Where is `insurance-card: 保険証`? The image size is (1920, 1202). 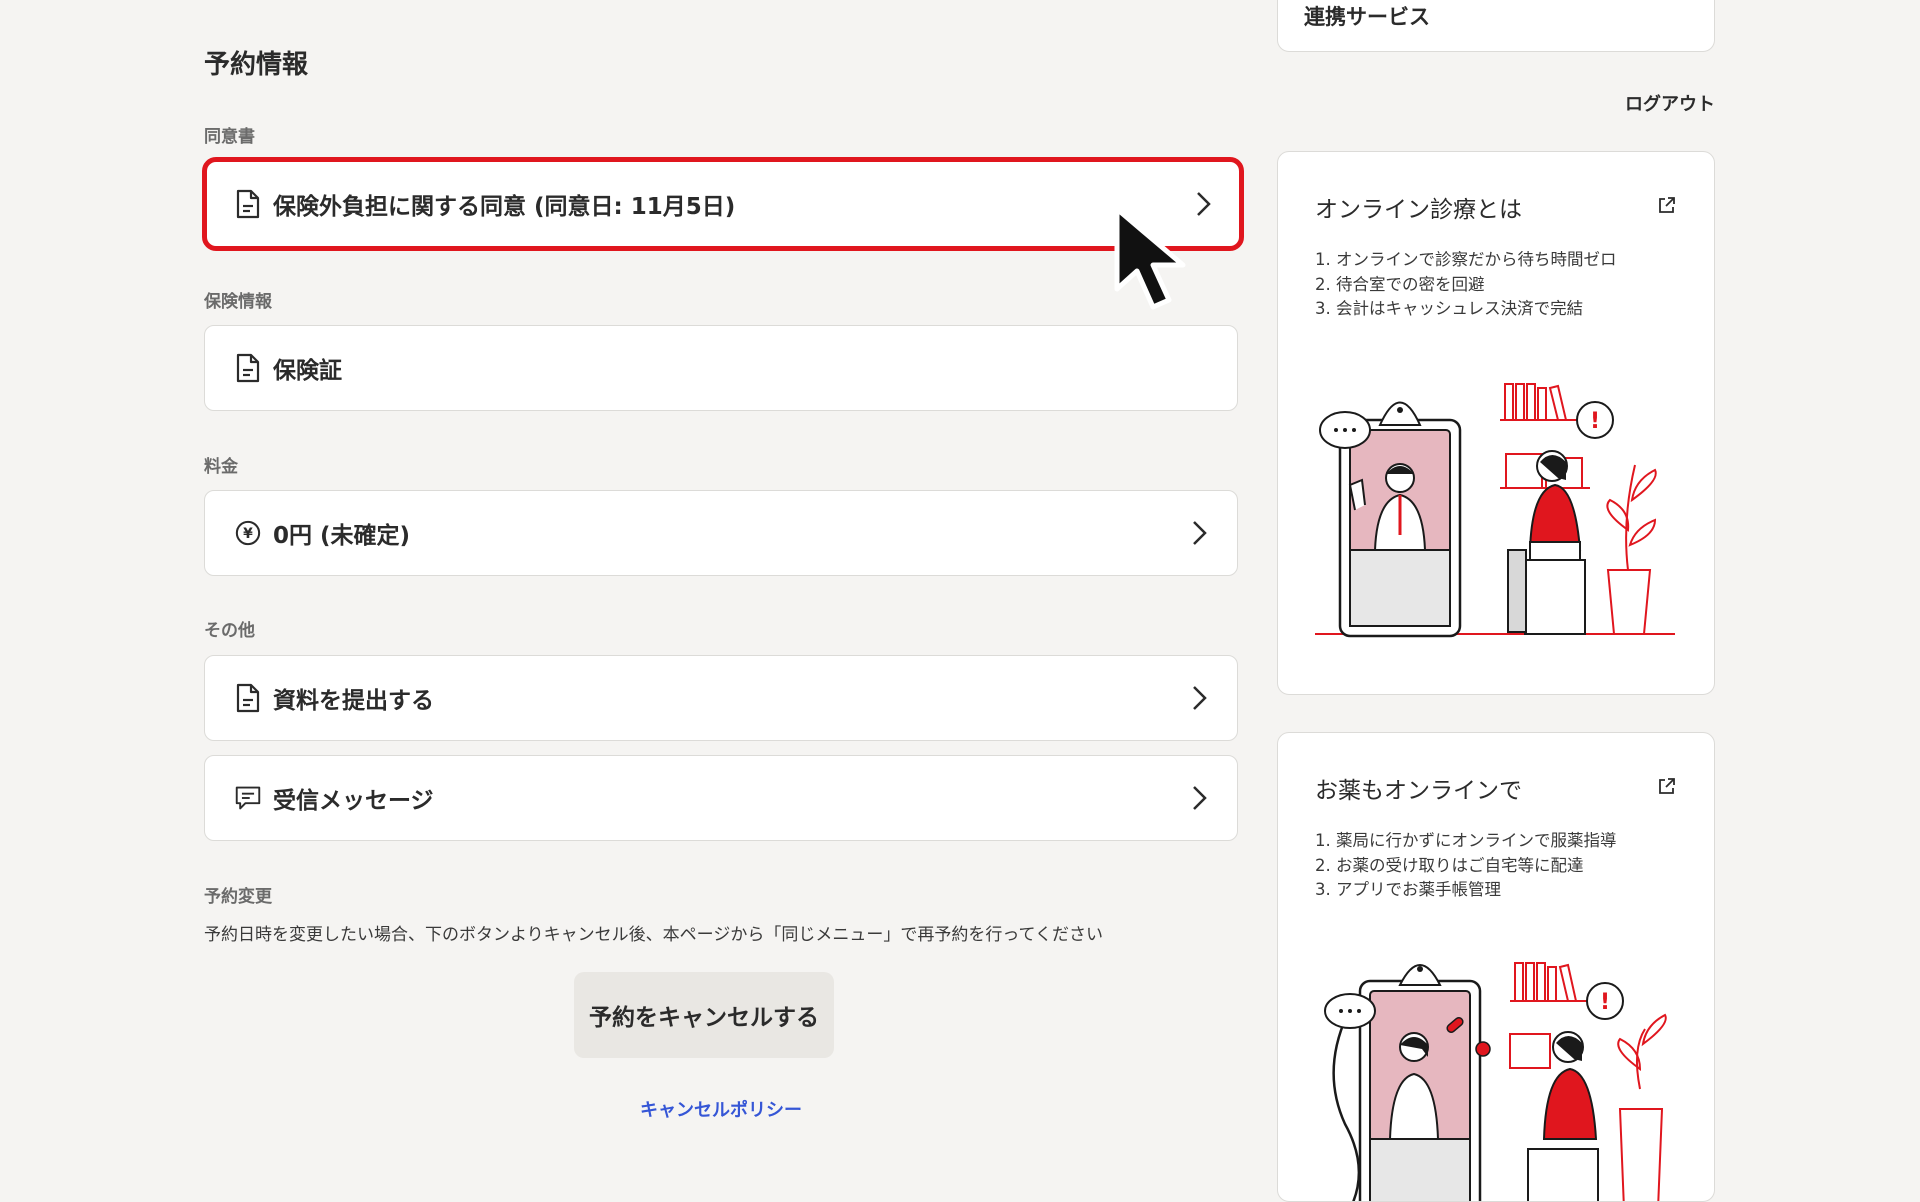
insurance-card: 保険証 is located at coordinates (721, 368).